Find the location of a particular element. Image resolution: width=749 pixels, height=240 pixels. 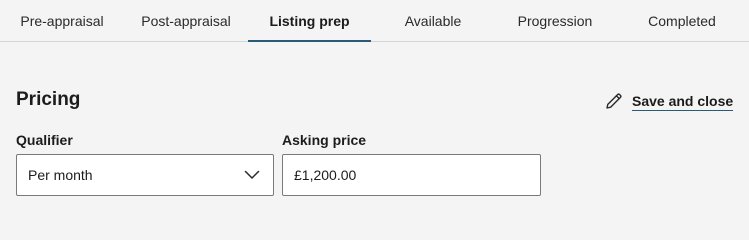

save-and-close-label: Save and close is located at coordinates (683, 101).